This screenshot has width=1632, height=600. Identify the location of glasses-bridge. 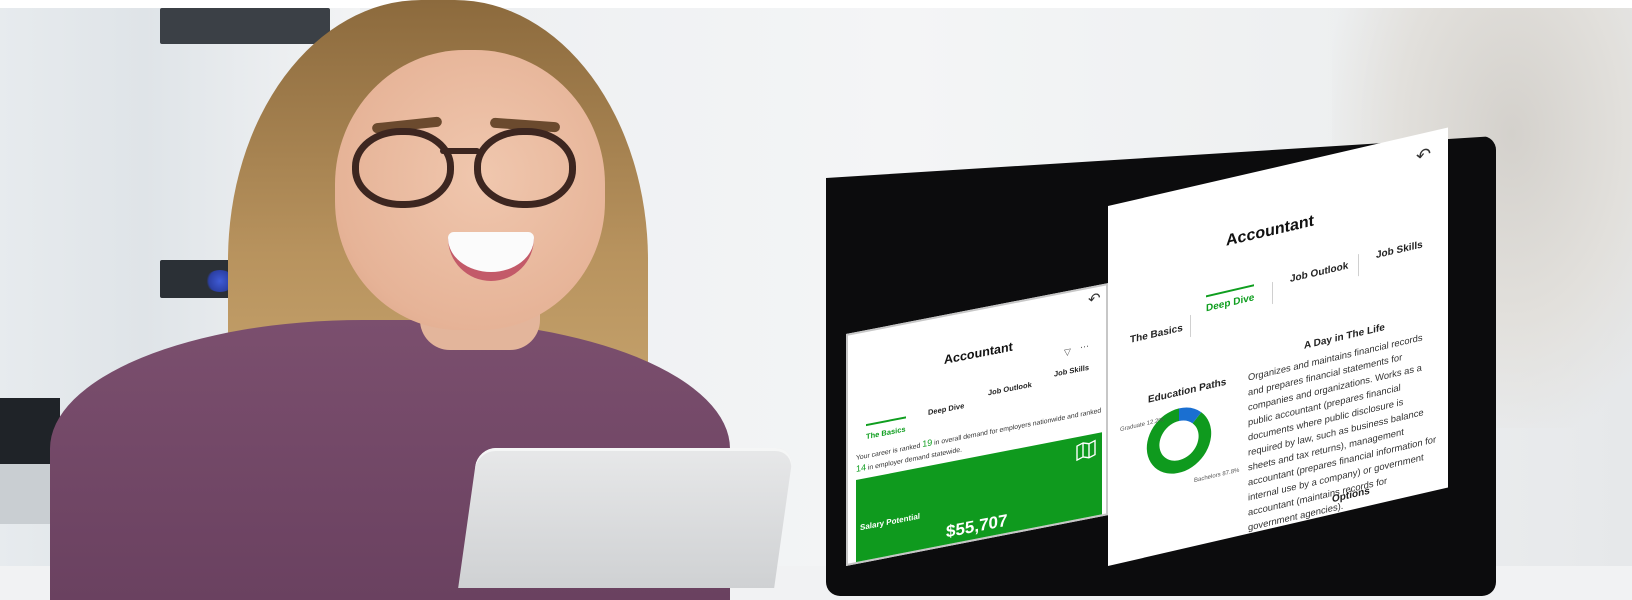
(460, 151).